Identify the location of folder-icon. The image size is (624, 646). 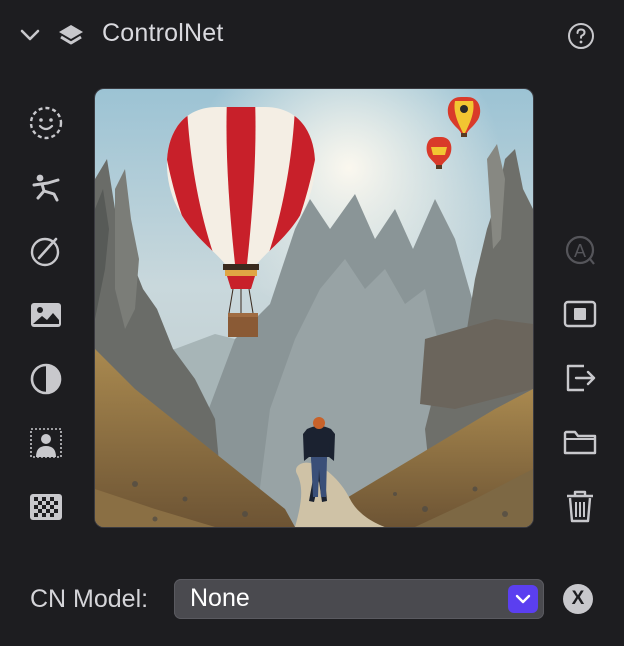
(580, 442).